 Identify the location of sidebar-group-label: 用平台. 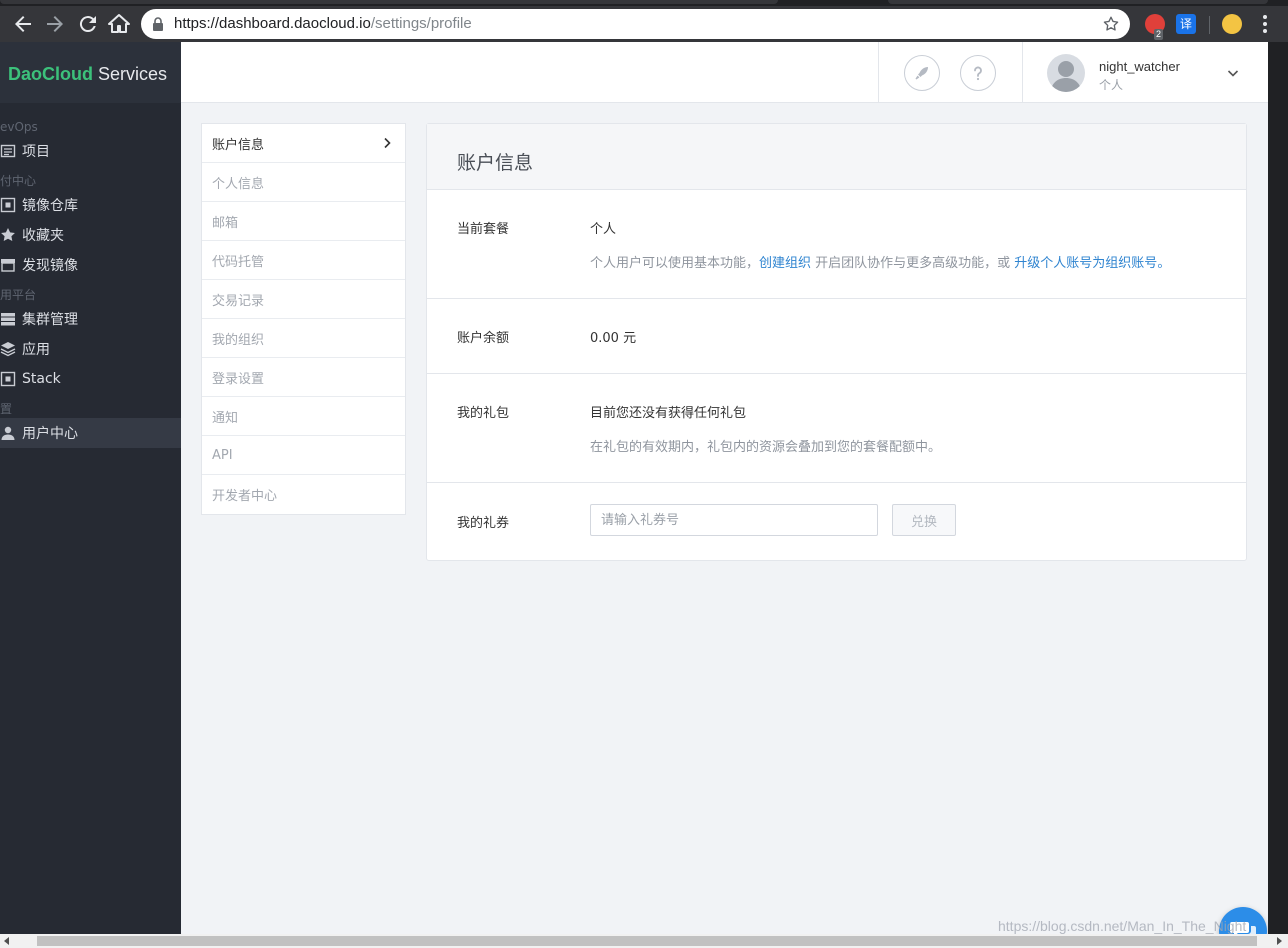
(18, 295).